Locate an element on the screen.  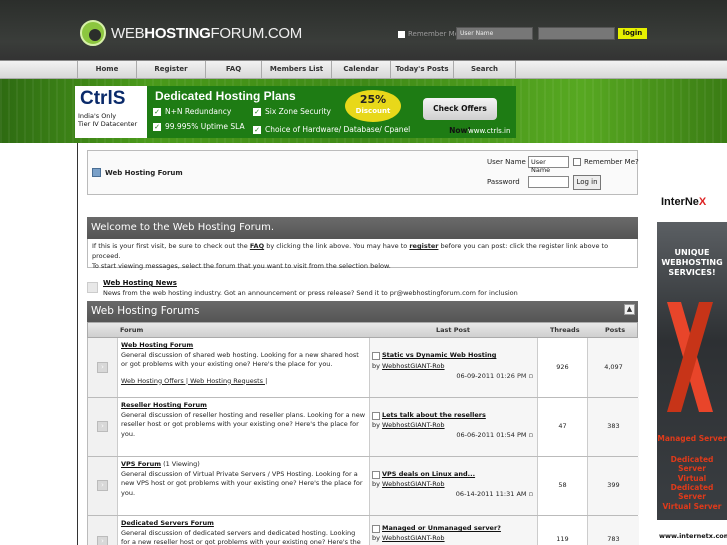
nav-faq: FAQ is located at coordinates (234, 70).